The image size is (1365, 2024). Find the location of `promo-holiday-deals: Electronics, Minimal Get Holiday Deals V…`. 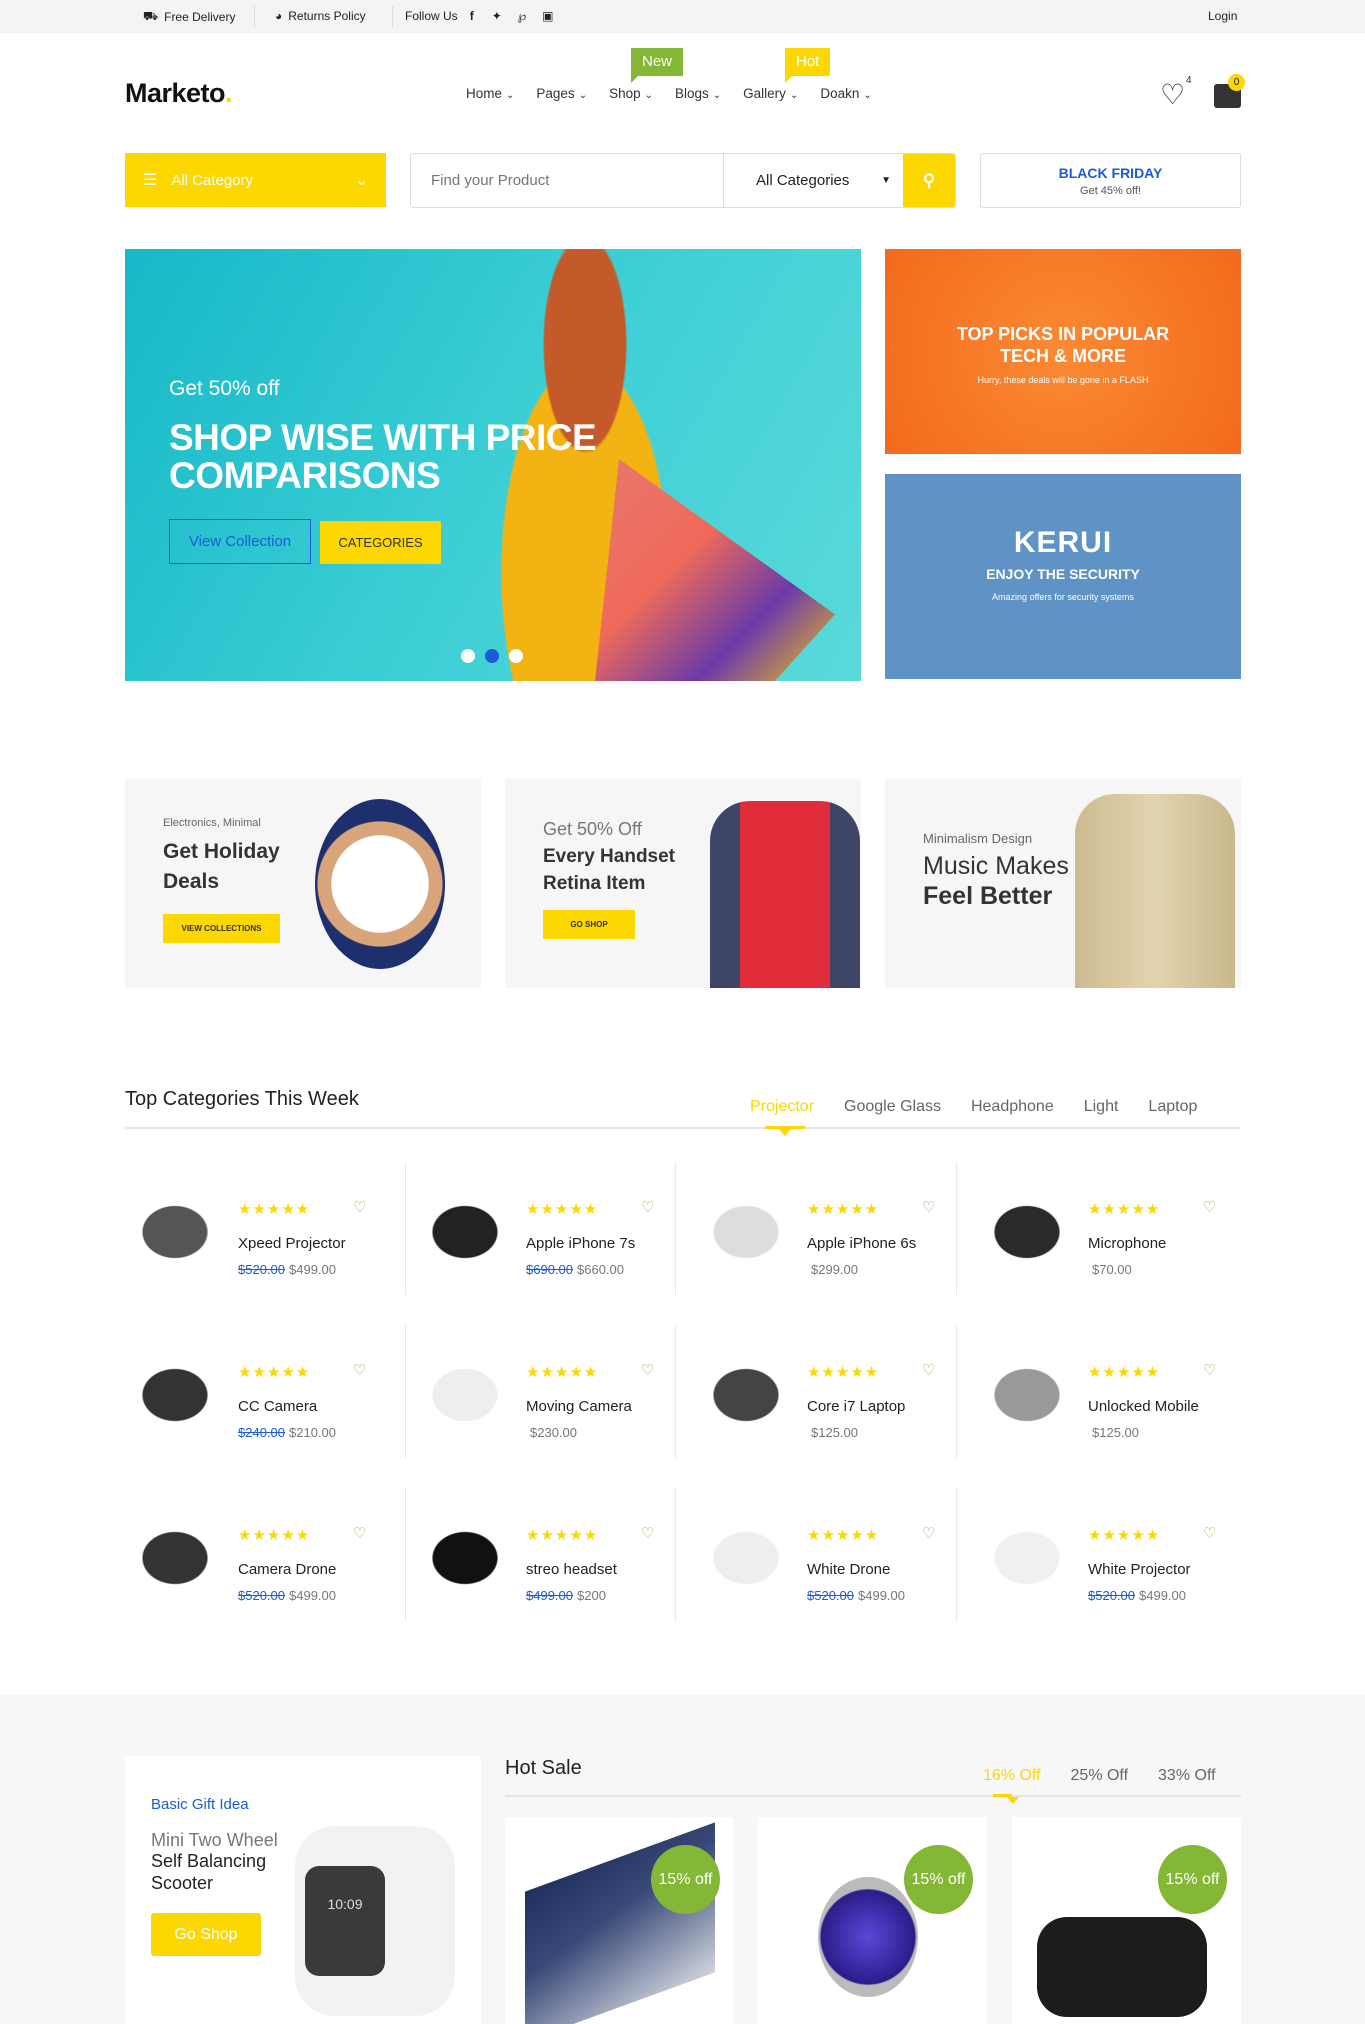

promo-holiday-deals: Electronics, Minimal Get Holiday Deals V… is located at coordinates (303, 883).